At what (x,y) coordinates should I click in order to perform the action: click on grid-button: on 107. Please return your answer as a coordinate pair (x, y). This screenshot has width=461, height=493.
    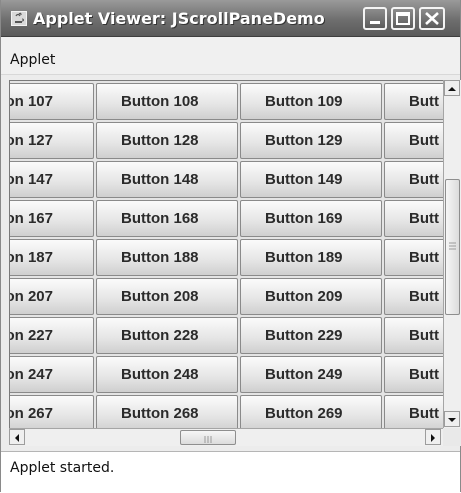
    Looking at the image, I should click on (52, 101).